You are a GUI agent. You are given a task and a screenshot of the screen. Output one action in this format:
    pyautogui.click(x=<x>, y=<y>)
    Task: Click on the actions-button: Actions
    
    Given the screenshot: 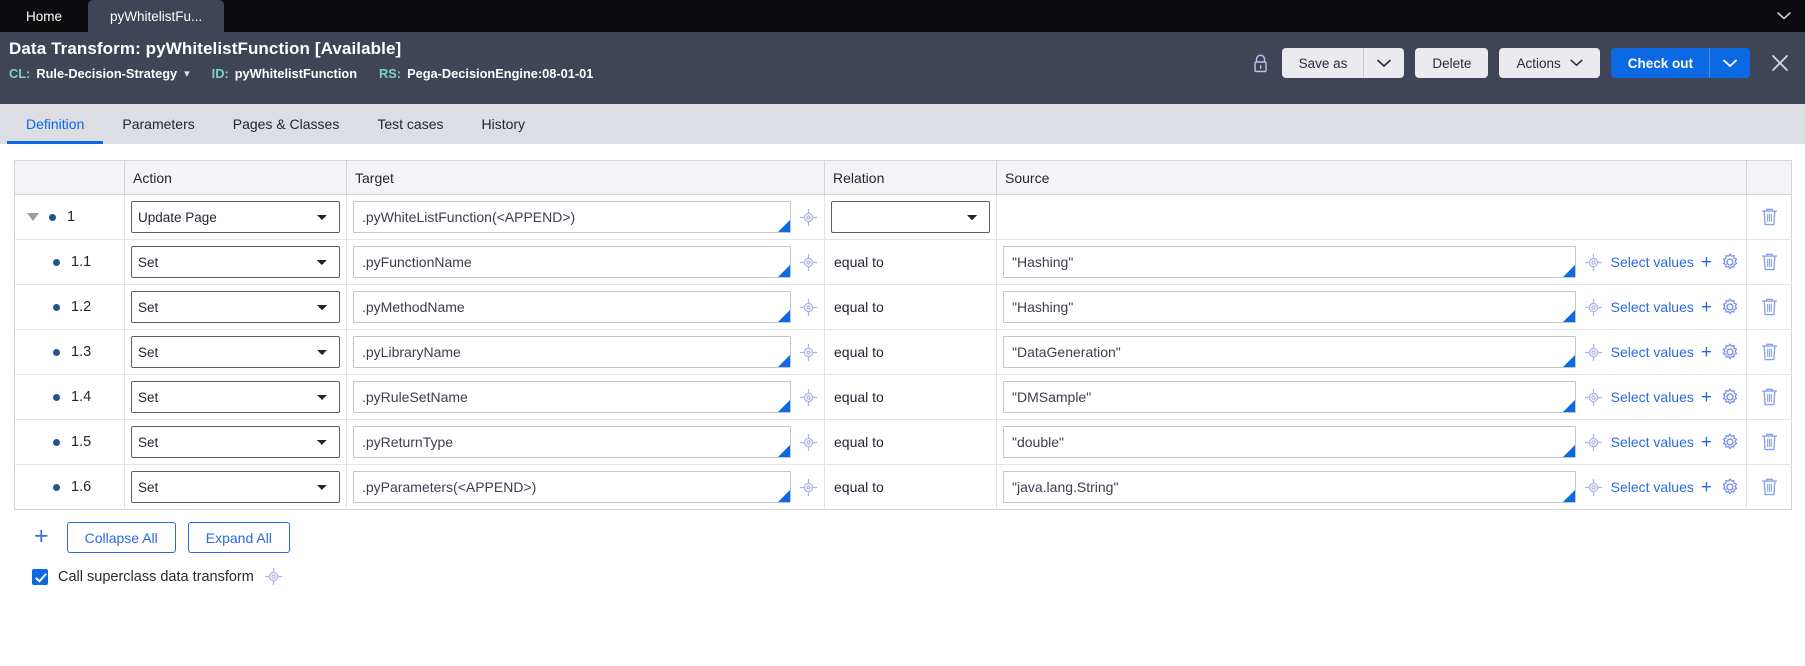 What is the action you would take?
    pyautogui.click(x=1549, y=63)
    